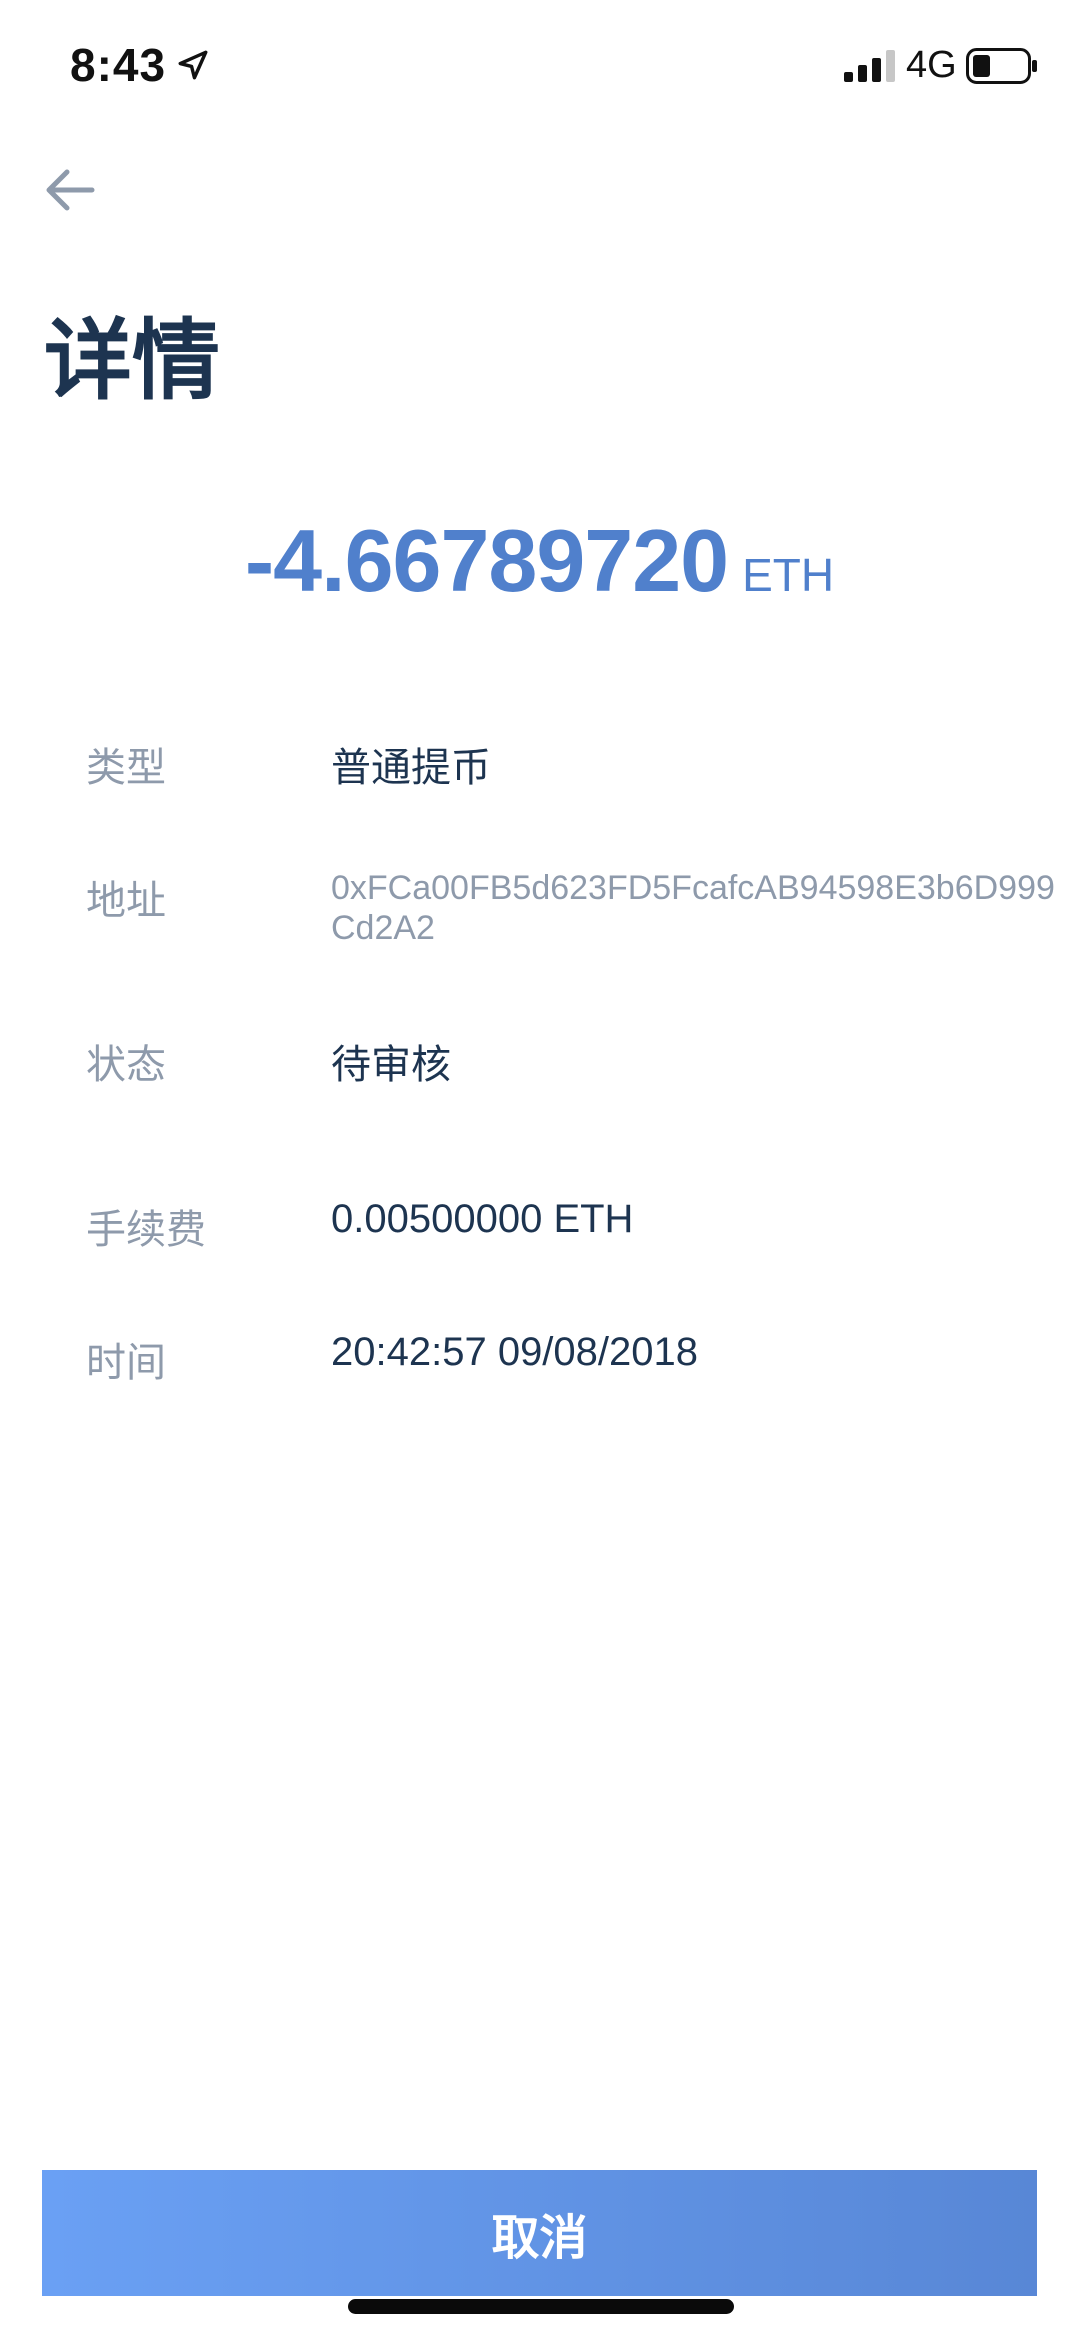 The image size is (1079, 2338). I want to click on page-title: 详情, so click(132, 360).